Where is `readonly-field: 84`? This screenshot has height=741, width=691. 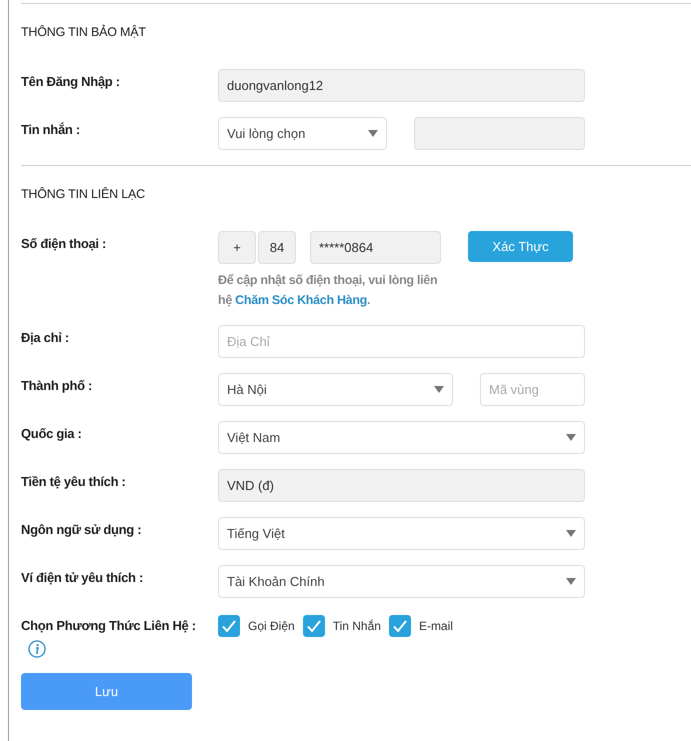 readonly-field: 84 is located at coordinates (277, 247).